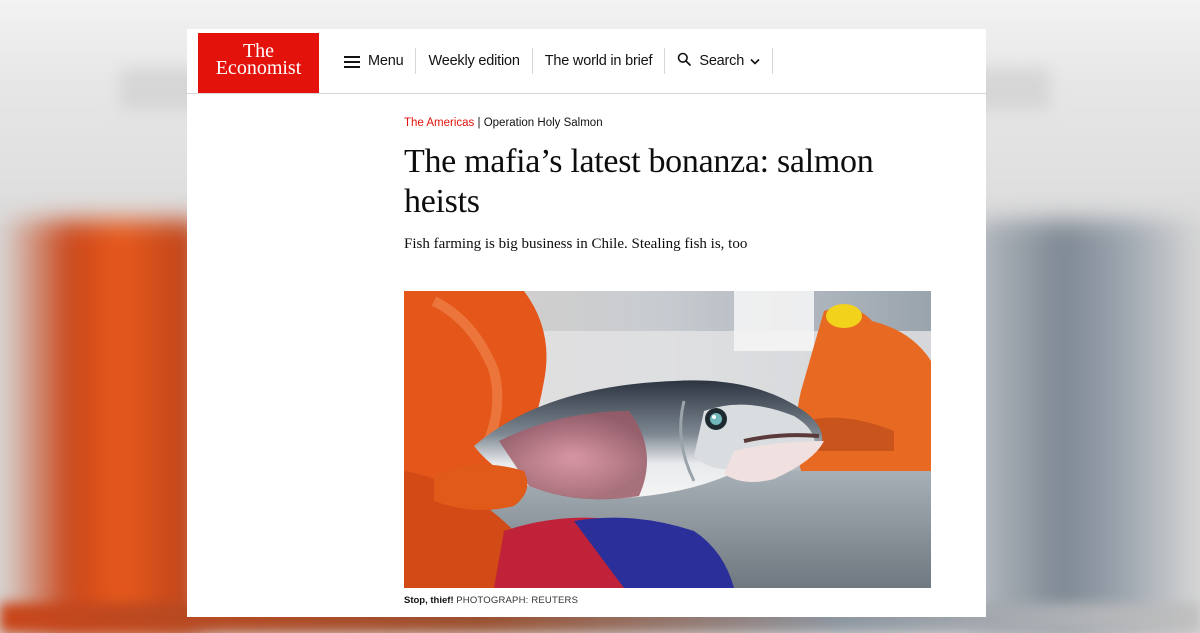 The image size is (1200, 633). Describe the element at coordinates (722, 61) in the screenshot. I see `search-label: Search` at that location.